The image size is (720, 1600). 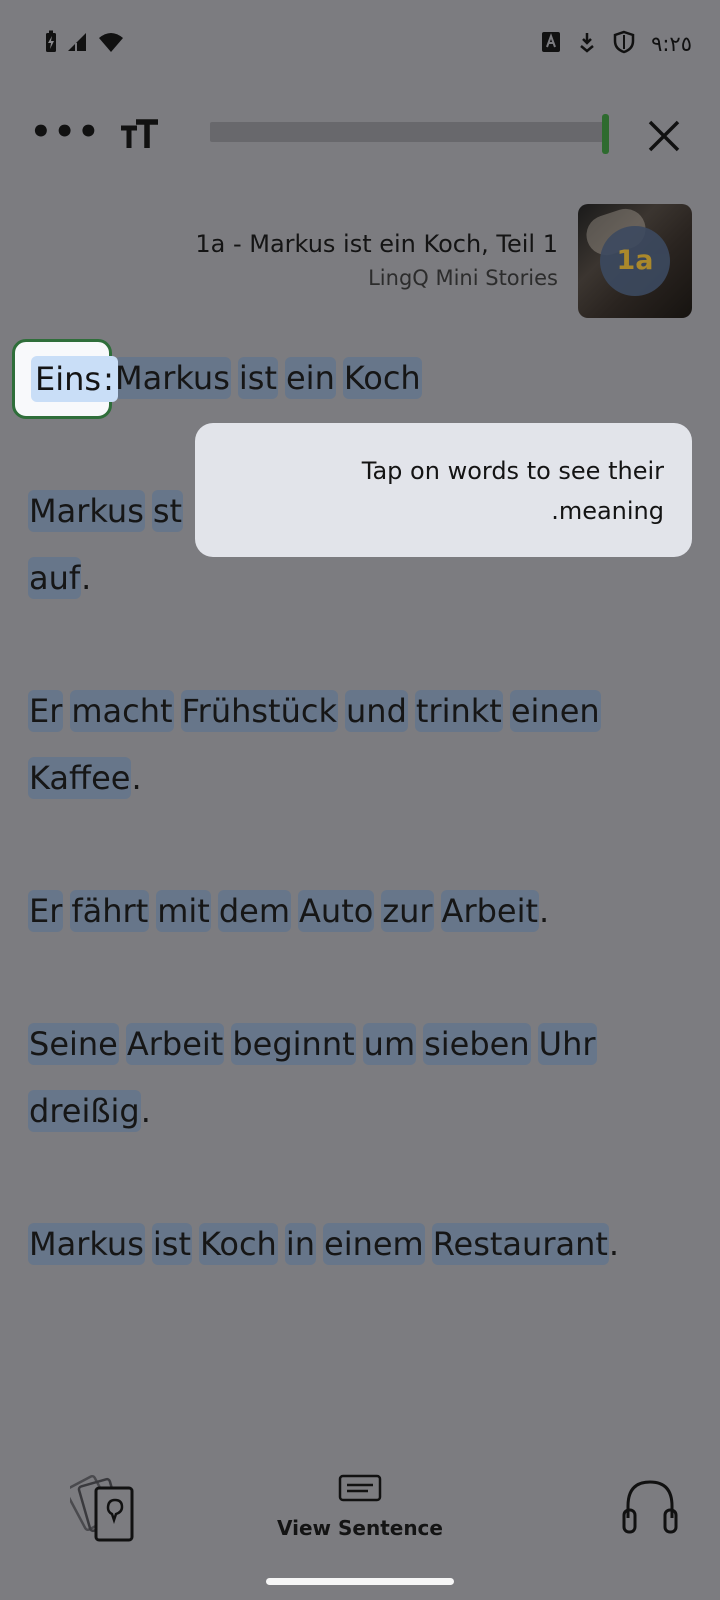 I want to click on word-token: Auto, so click(x=336, y=911).